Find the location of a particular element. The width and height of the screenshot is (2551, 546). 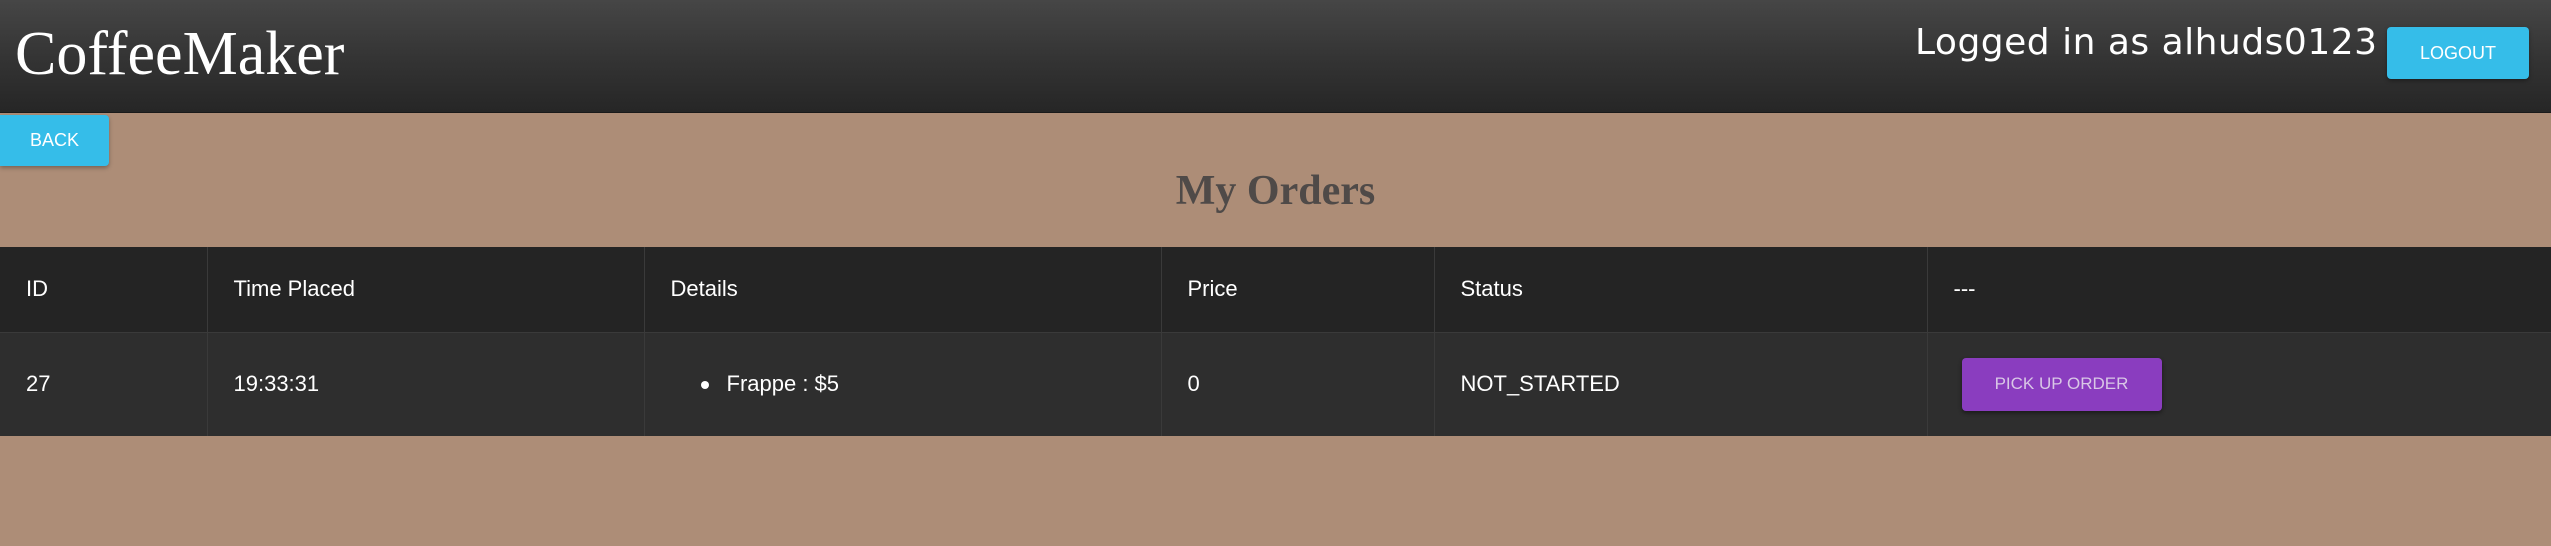

order-action-cell: PICK UP ORDER is located at coordinates (2239, 384).